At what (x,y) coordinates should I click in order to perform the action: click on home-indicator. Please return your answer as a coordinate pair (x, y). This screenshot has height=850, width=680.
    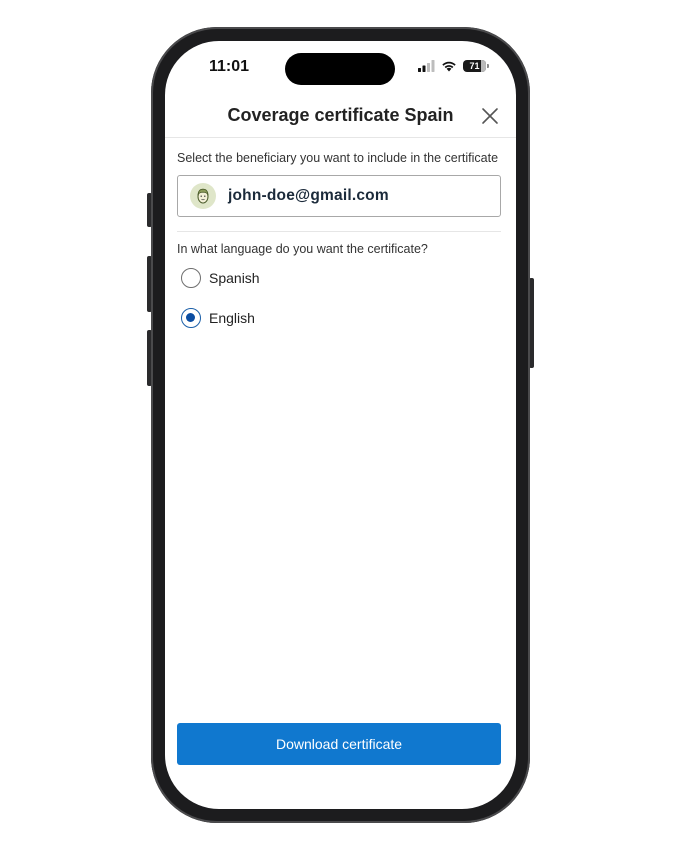
    Looking at the image, I should click on (340, 799).